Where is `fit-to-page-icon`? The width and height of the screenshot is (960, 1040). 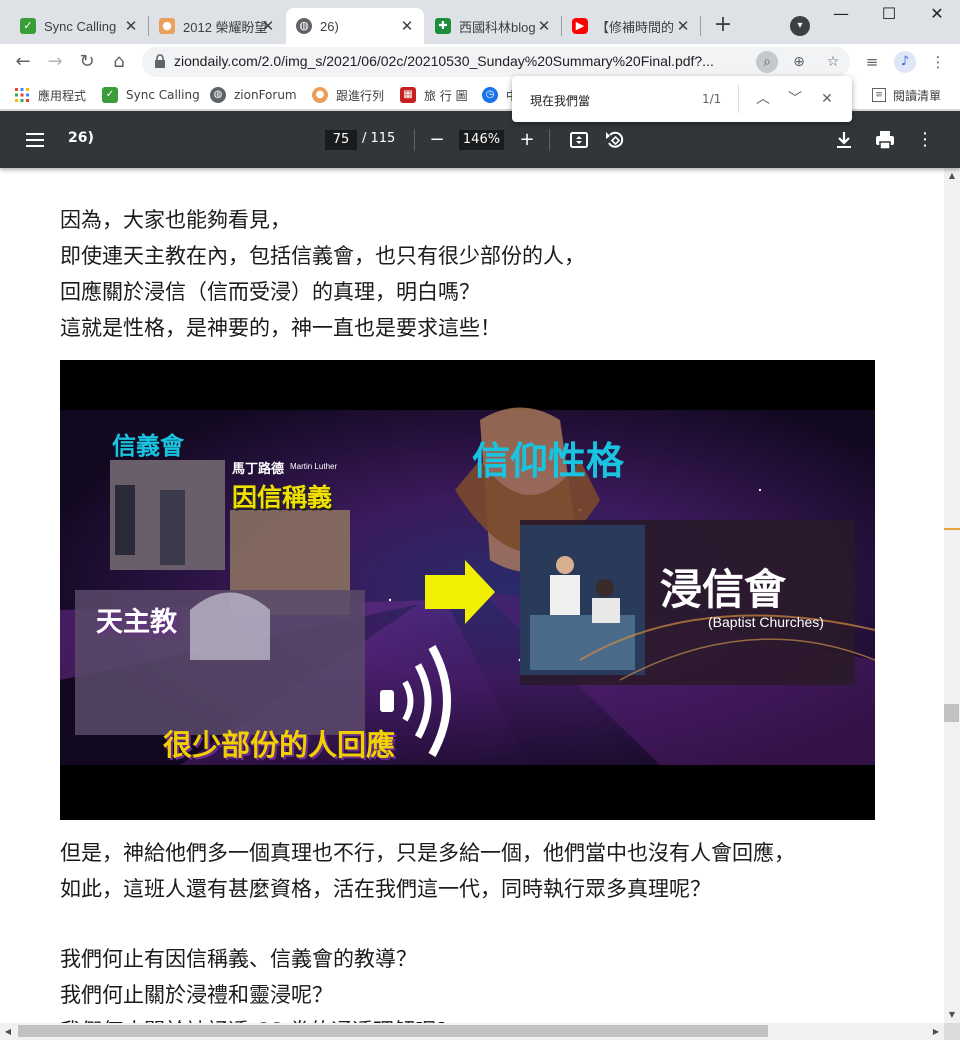 fit-to-page-icon is located at coordinates (579, 140).